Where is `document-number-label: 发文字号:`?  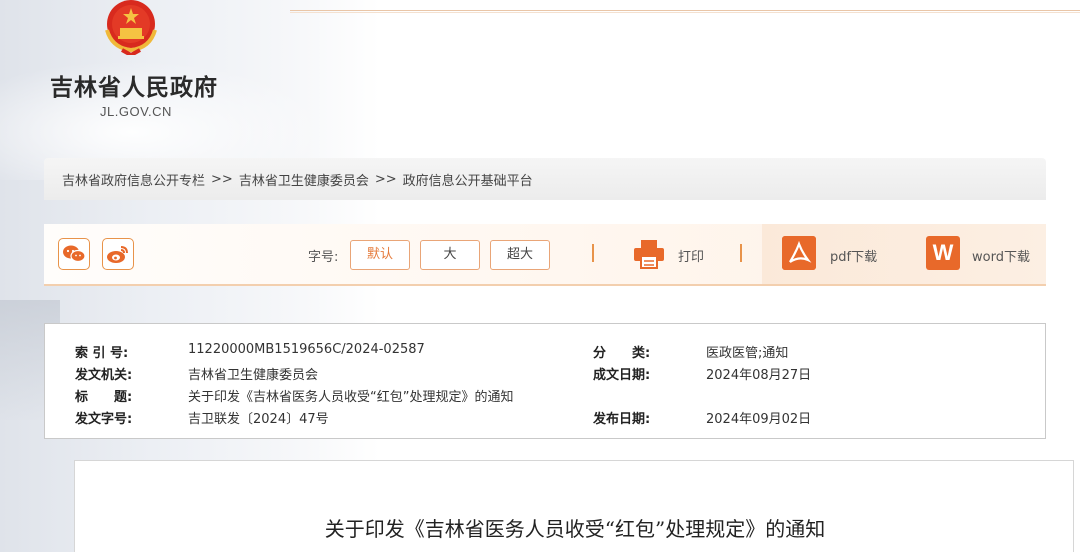 document-number-label: 发文字号: is located at coordinates (104, 419).